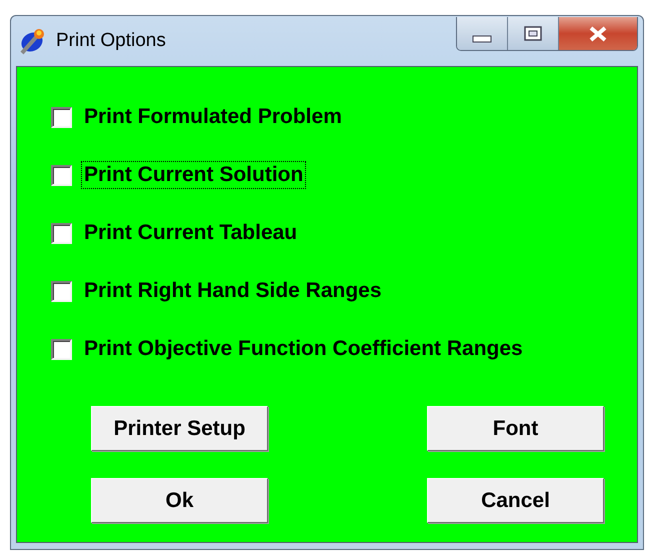 Image resolution: width=654 pixels, height=557 pixels. I want to click on checkbox-label: Print Objective Function Coefficient Ranges, so click(303, 349).